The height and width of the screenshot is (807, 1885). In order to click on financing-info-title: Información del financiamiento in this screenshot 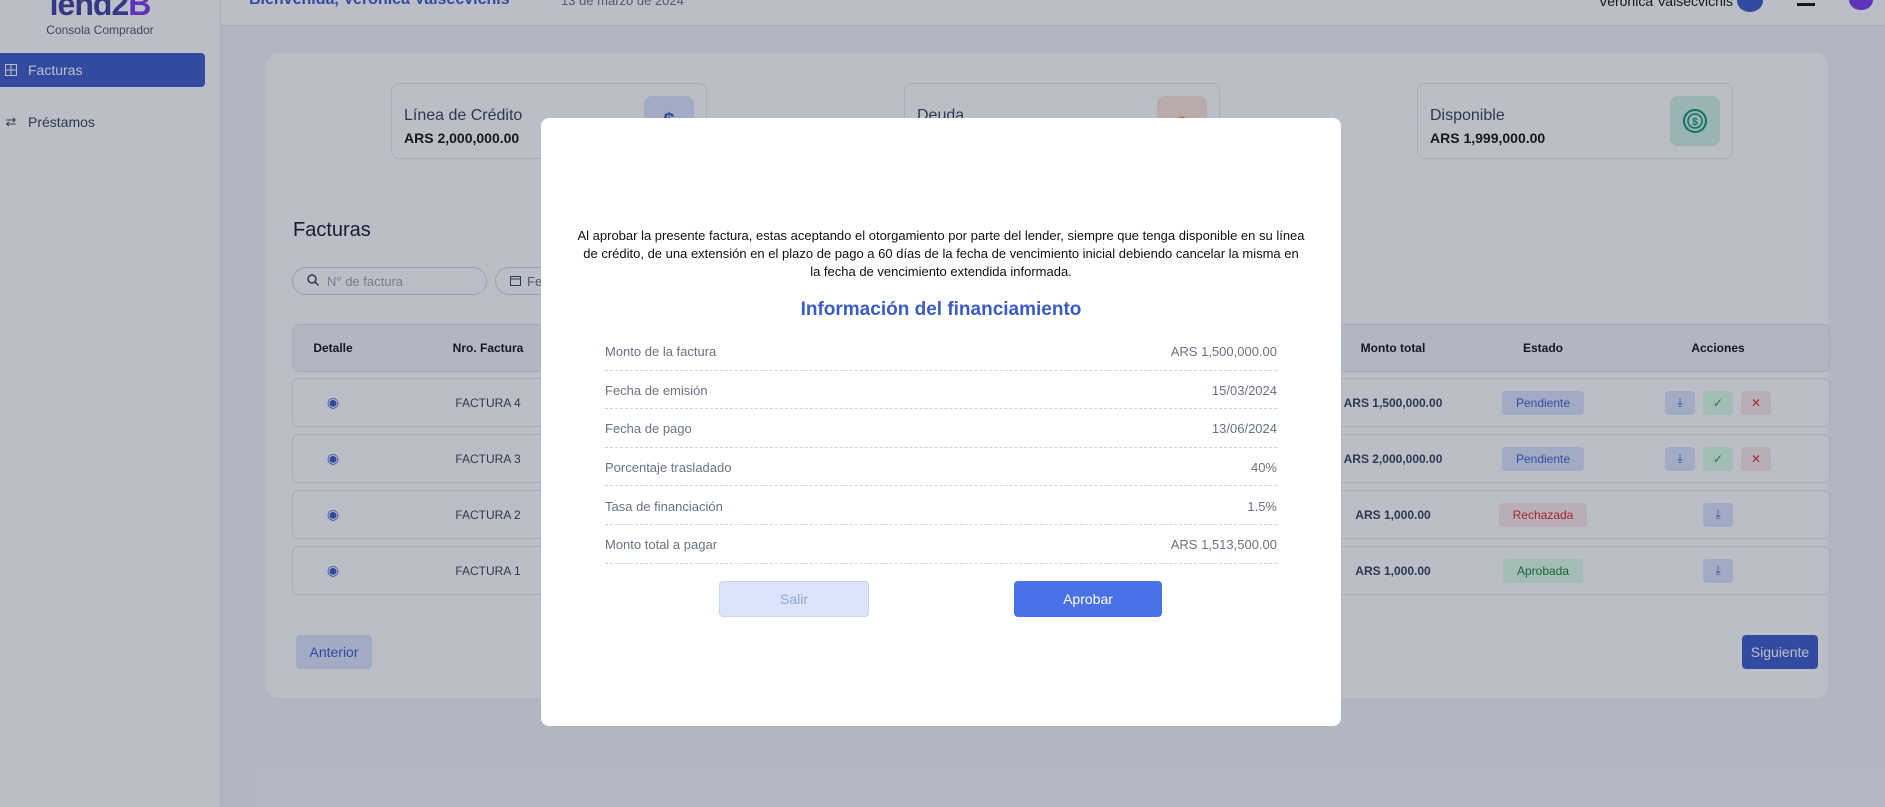, I will do `click(941, 309)`.